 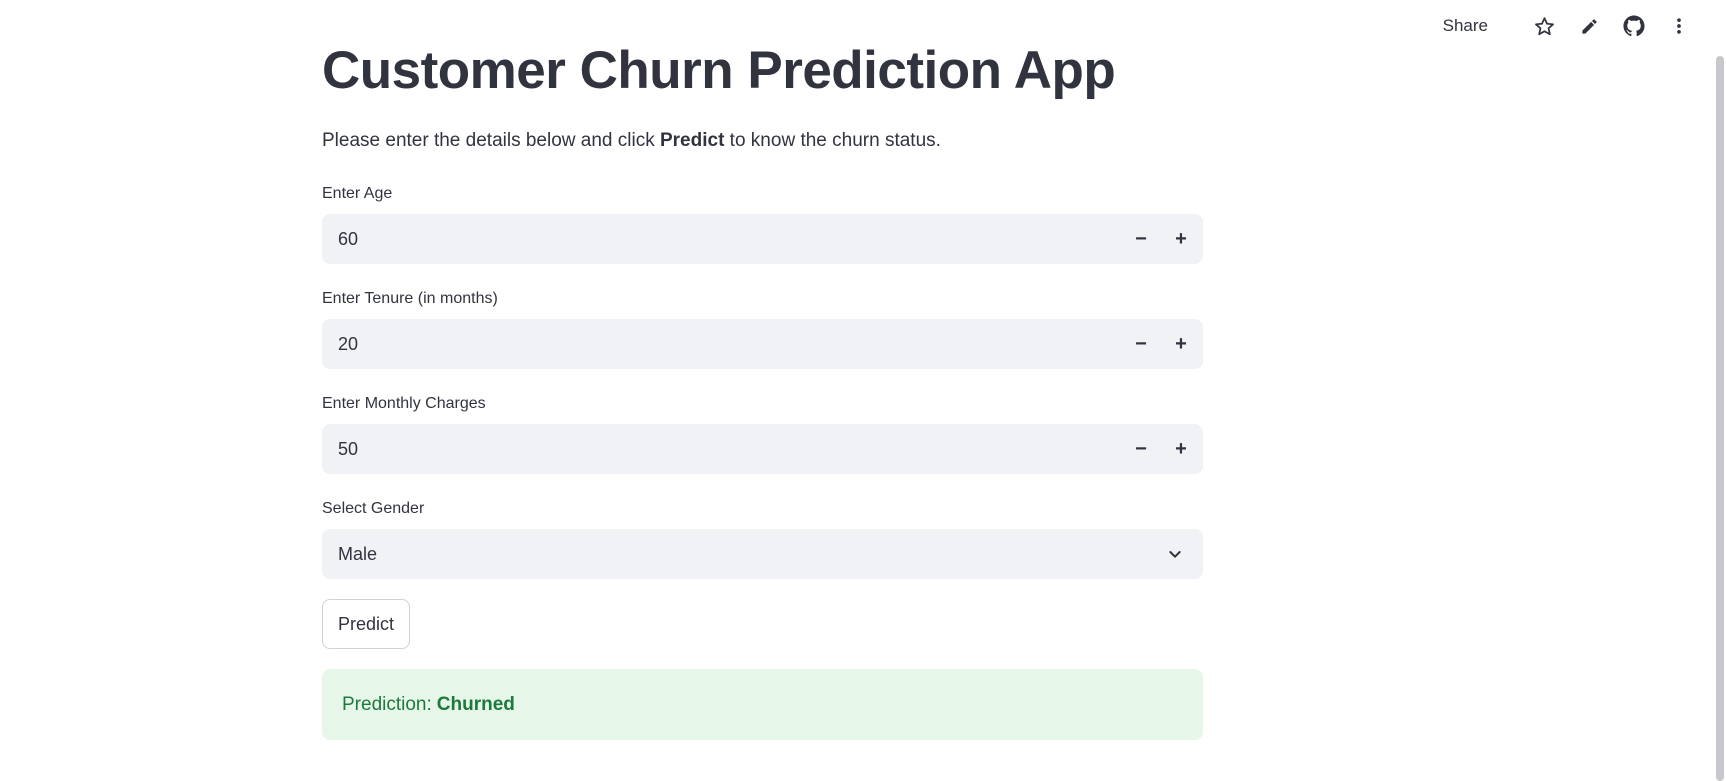 What do you see at coordinates (721, 239) in the screenshot?
I see `age-value: 60` at bounding box center [721, 239].